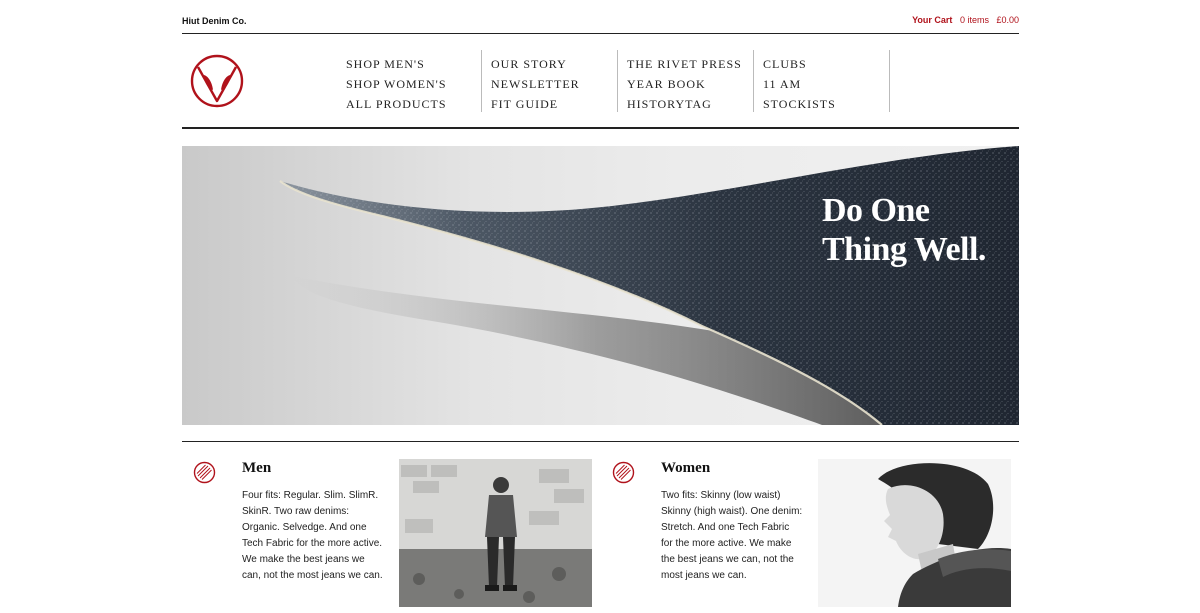 The height and width of the screenshot is (613, 1200). What do you see at coordinates (685, 468) in the screenshot?
I see `feature-women-title: Women` at bounding box center [685, 468].